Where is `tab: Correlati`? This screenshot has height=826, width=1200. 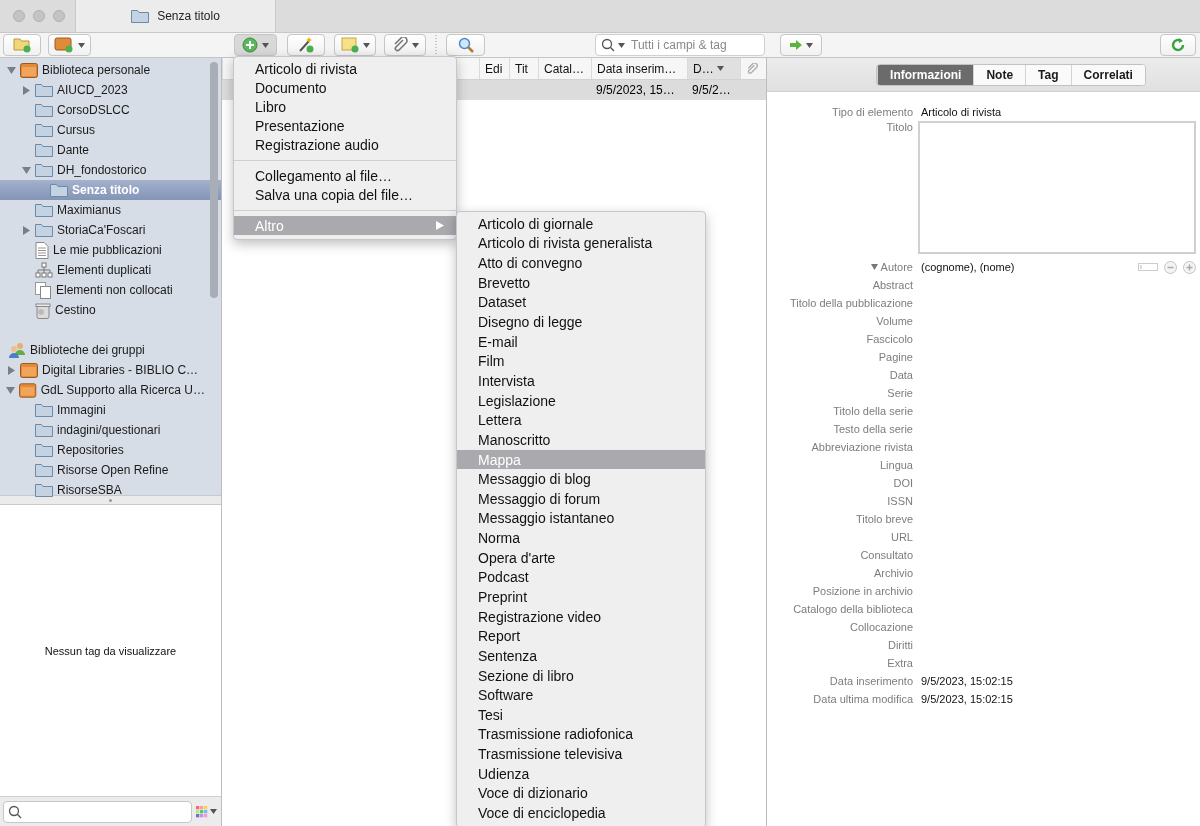 tab: Correlati is located at coordinates (1107, 74).